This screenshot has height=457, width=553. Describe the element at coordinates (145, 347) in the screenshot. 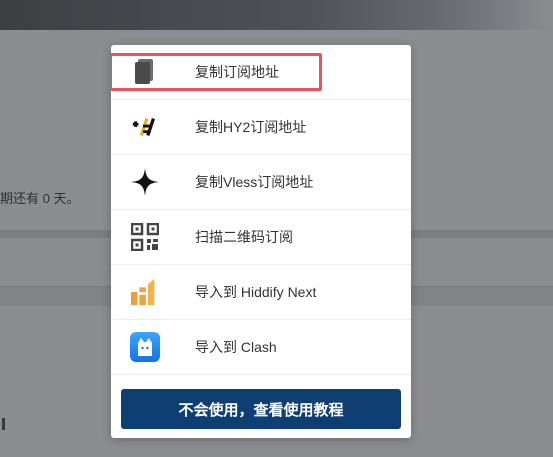

I see `clash-cat-icon` at that location.